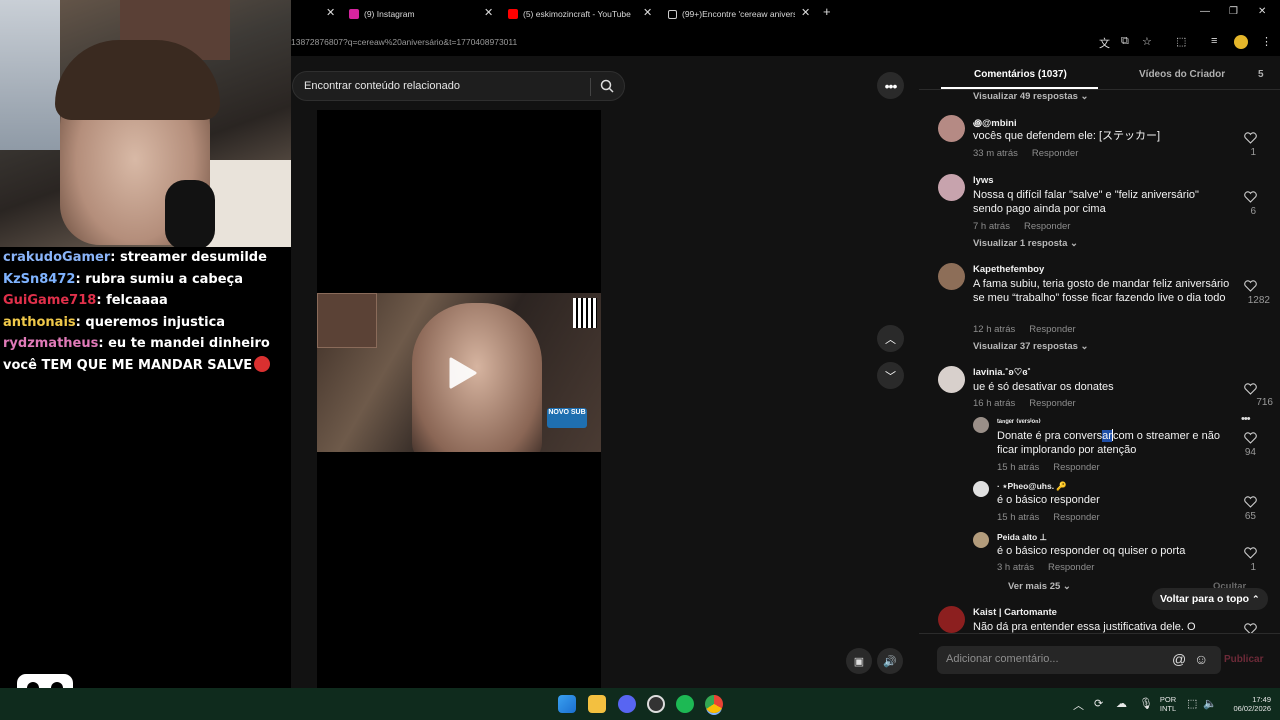 The width and height of the screenshot is (1280, 720). Describe the element at coordinates (1250, 452) in the screenshot. I see `like-count: 94` at that location.